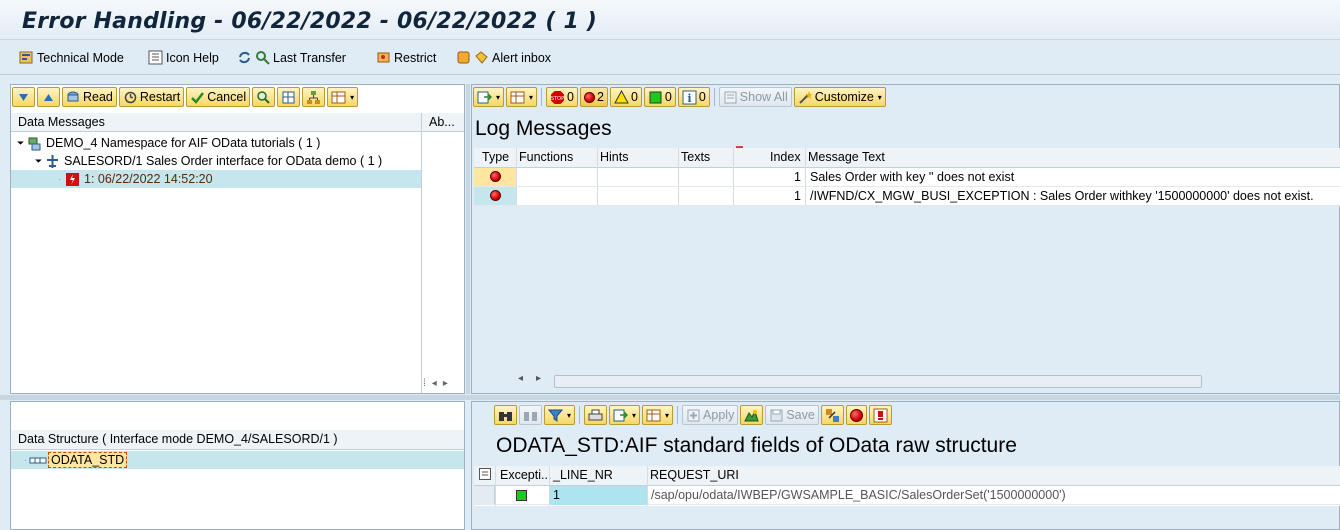 The height and width of the screenshot is (530, 1340). I want to click on type-cell, so click(495, 196).